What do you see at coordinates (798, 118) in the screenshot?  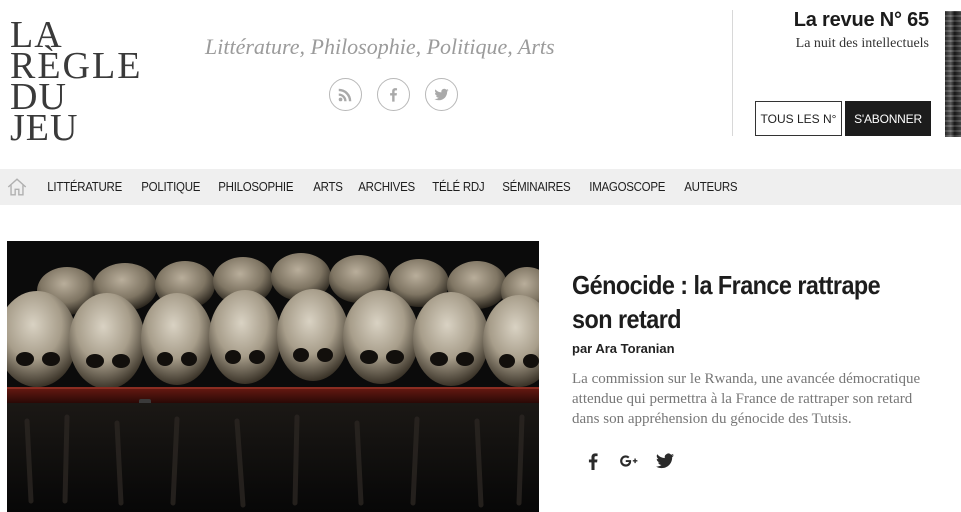 I see `all-issues-button: TOUS LES N°` at bounding box center [798, 118].